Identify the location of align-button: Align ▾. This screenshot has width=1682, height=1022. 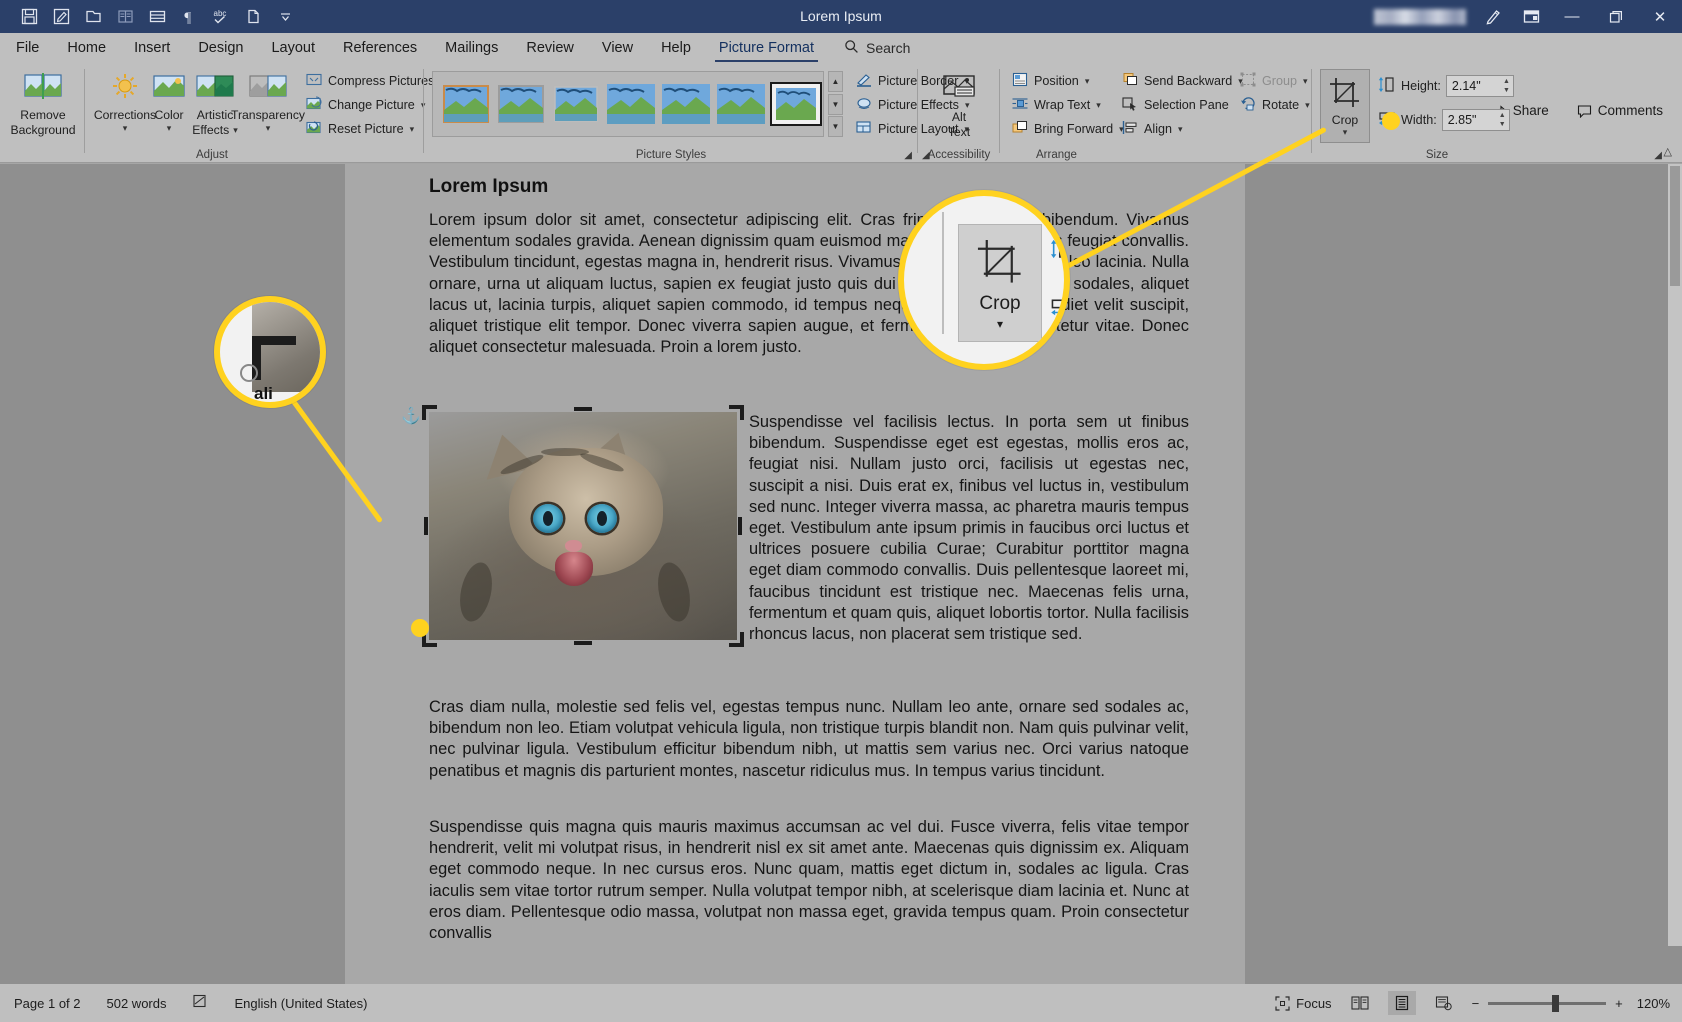
(1182, 129).